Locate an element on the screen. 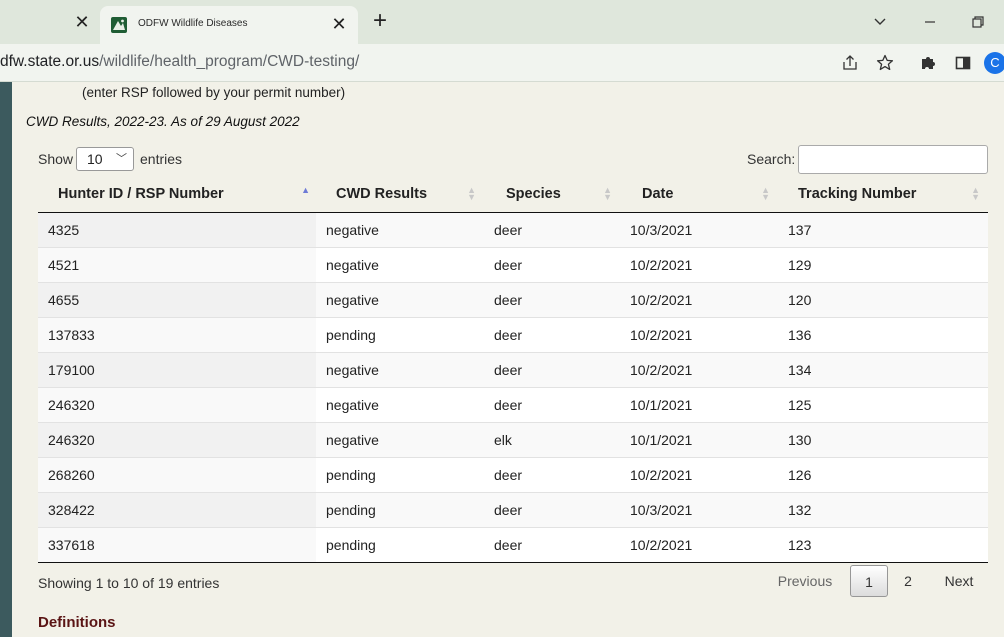 The height and width of the screenshot is (637, 1004). cell-tracking-number: 129 is located at coordinates (883, 265).